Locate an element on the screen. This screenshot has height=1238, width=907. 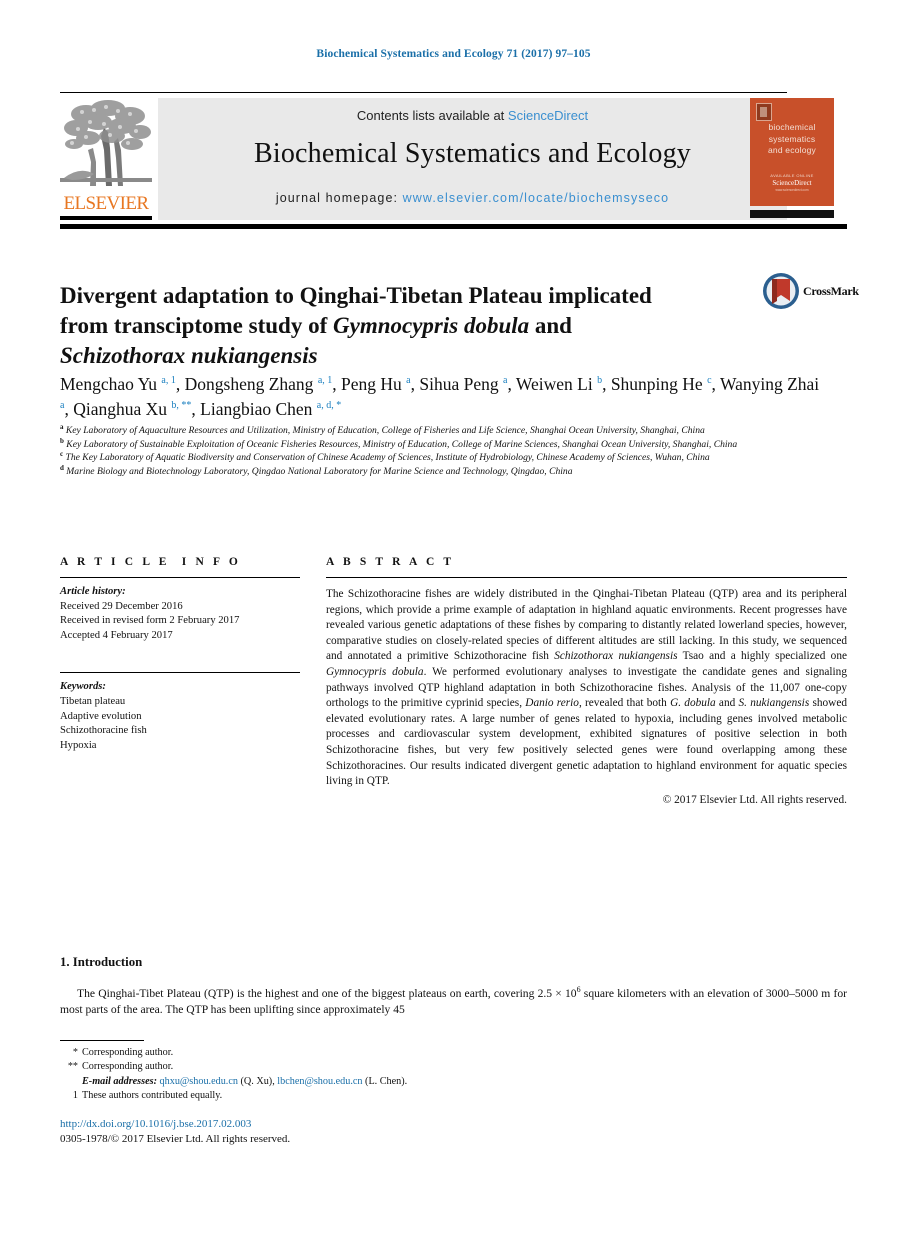
footnote-marker: ** is located at coordinates (72, 1067).